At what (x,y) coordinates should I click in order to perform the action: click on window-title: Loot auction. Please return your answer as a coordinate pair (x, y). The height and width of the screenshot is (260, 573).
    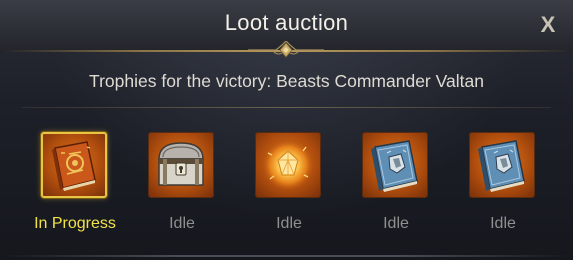
    Looking at the image, I should click on (286, 22).